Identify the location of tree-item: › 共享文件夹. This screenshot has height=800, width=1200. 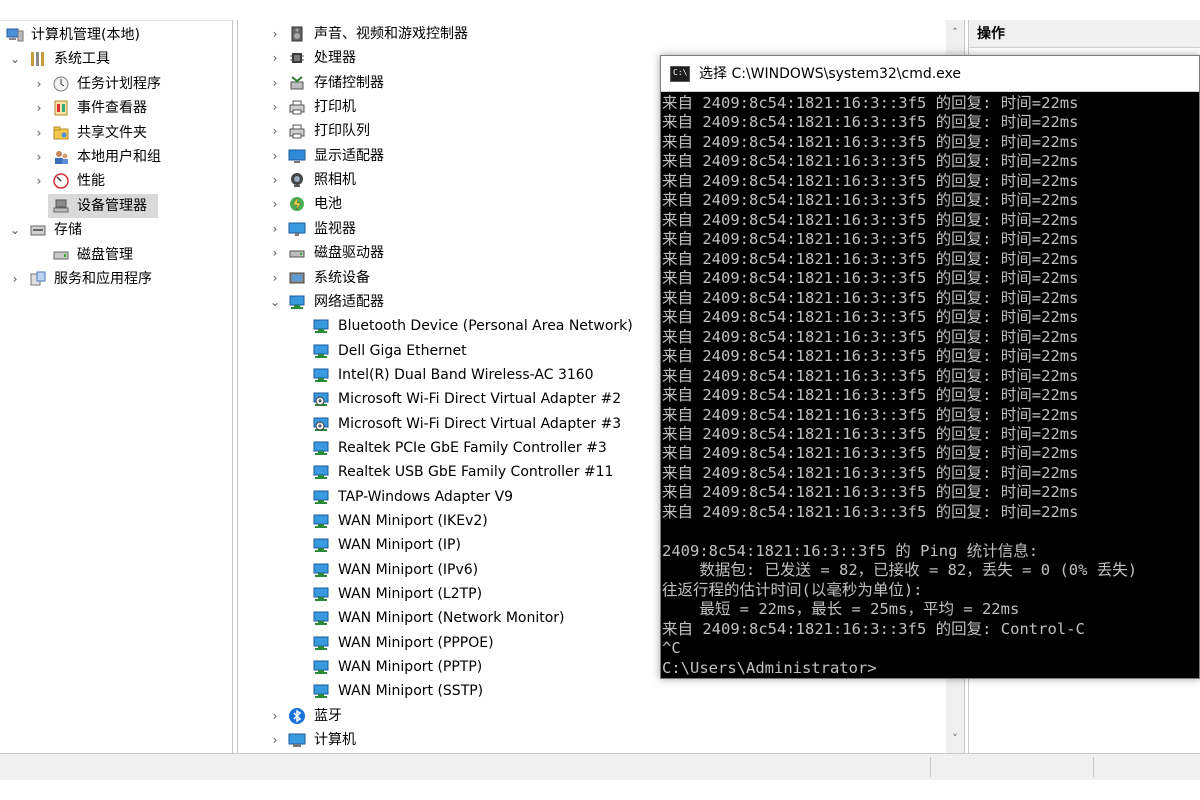
(115, 133).